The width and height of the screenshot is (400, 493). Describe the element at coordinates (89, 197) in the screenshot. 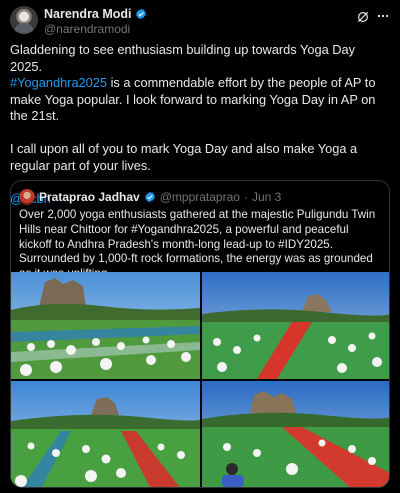

I see `quoted-author-name: Prataprao Jadhav` at that location.